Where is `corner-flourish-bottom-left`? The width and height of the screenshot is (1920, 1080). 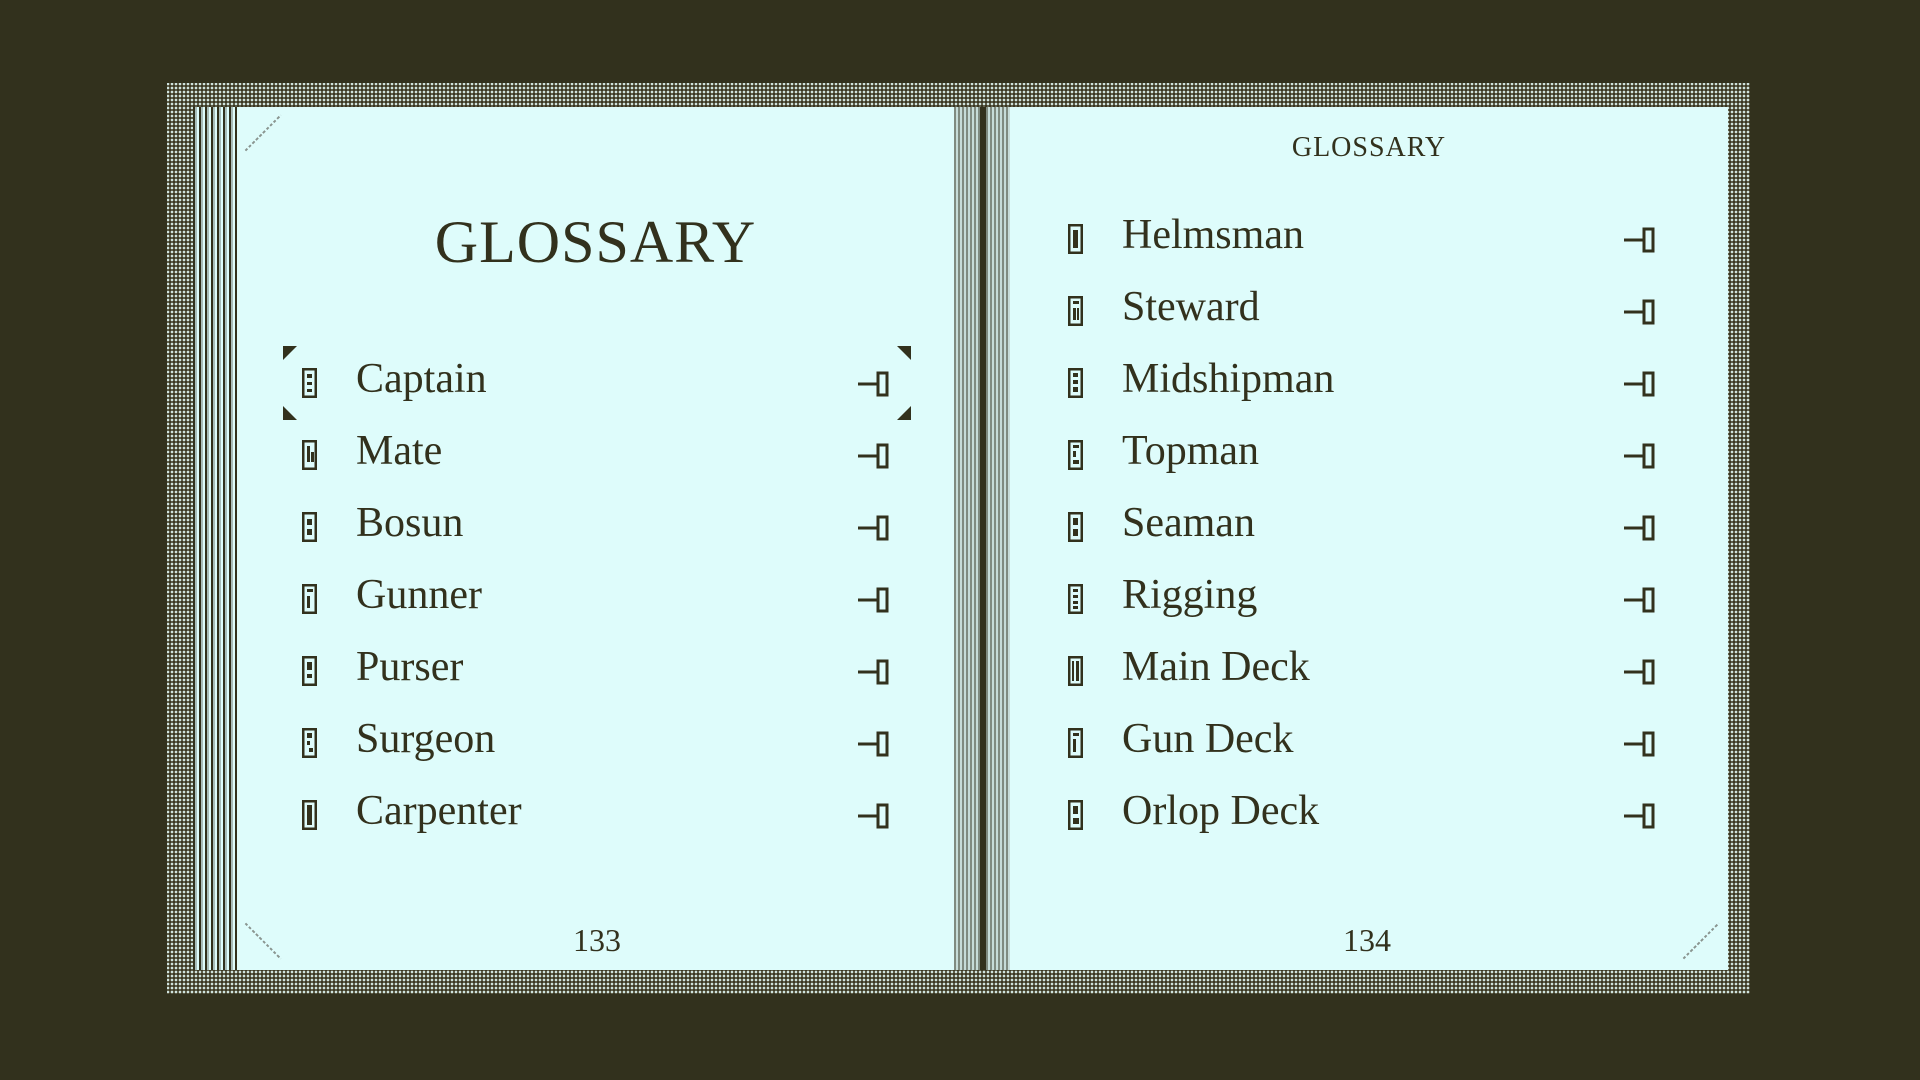
corner-flourish-bottom-left is located at coordinates (264, 942).